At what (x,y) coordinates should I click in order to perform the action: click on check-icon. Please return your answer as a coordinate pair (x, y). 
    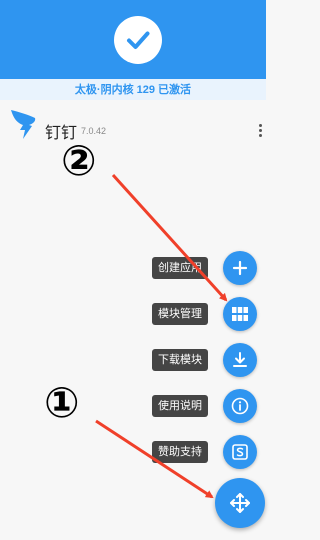
    Looking at the image, I should click on (138, 40).